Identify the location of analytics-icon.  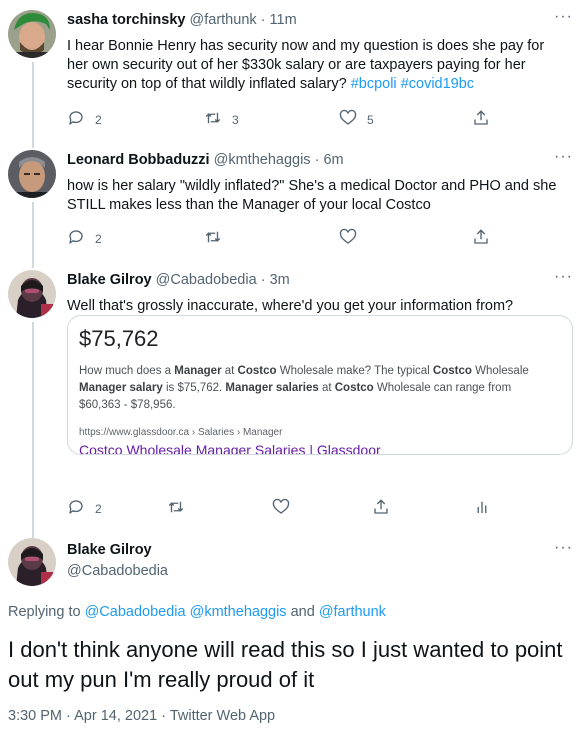
(482, 508).